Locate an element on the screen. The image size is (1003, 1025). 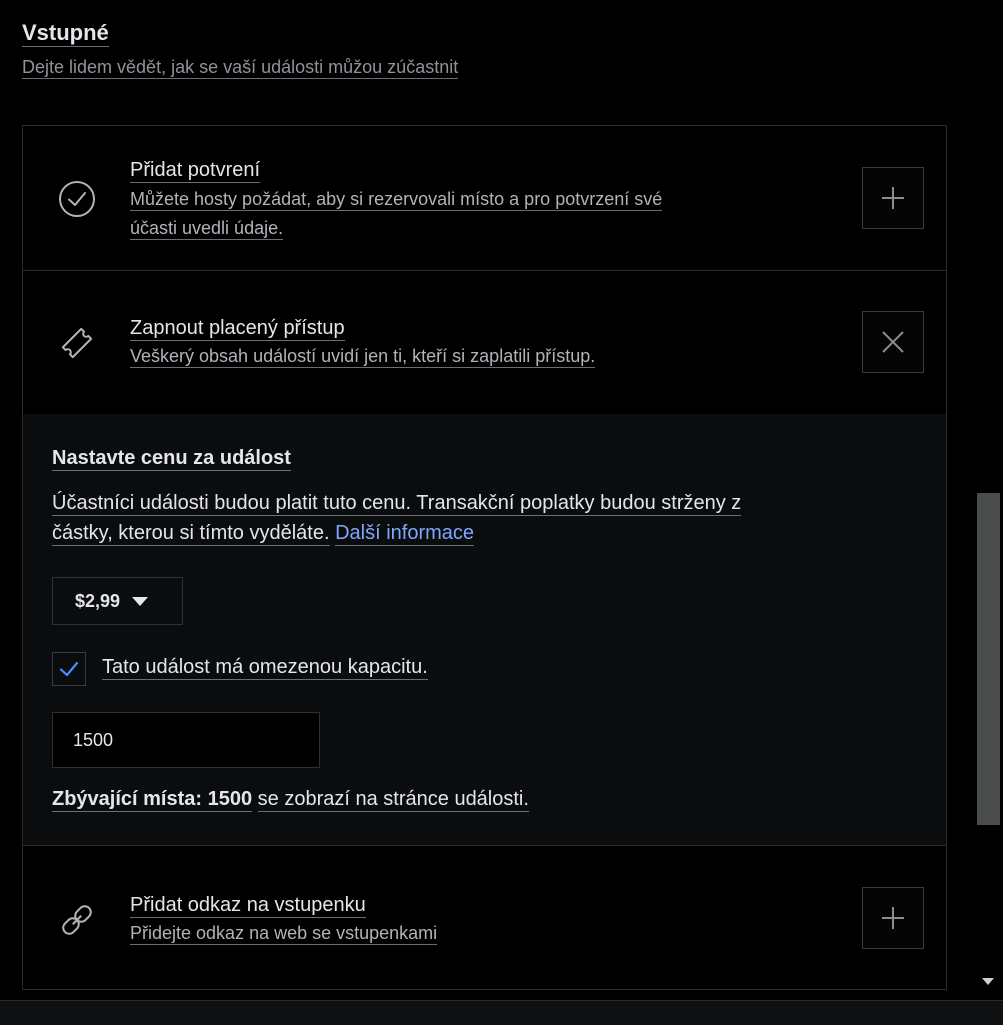
add-ticket-link-button is located at coordinates (893, 918).